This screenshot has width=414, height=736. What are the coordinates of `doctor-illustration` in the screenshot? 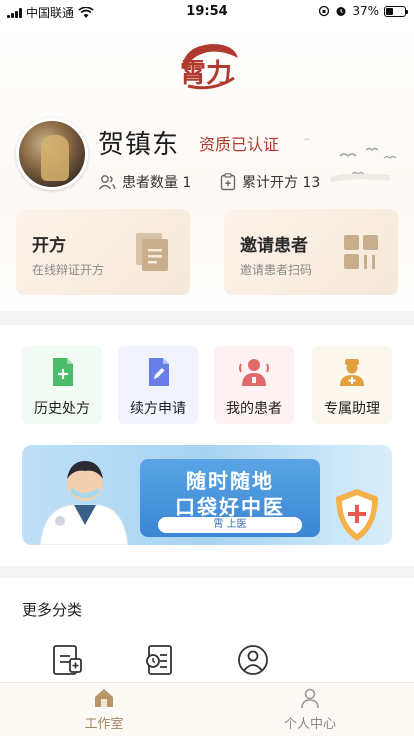 It's located at (84, 503).